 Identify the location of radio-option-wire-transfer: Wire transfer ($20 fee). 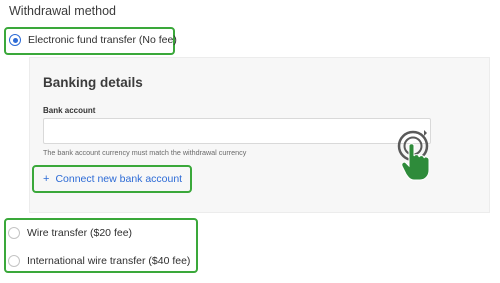
(70, 233).